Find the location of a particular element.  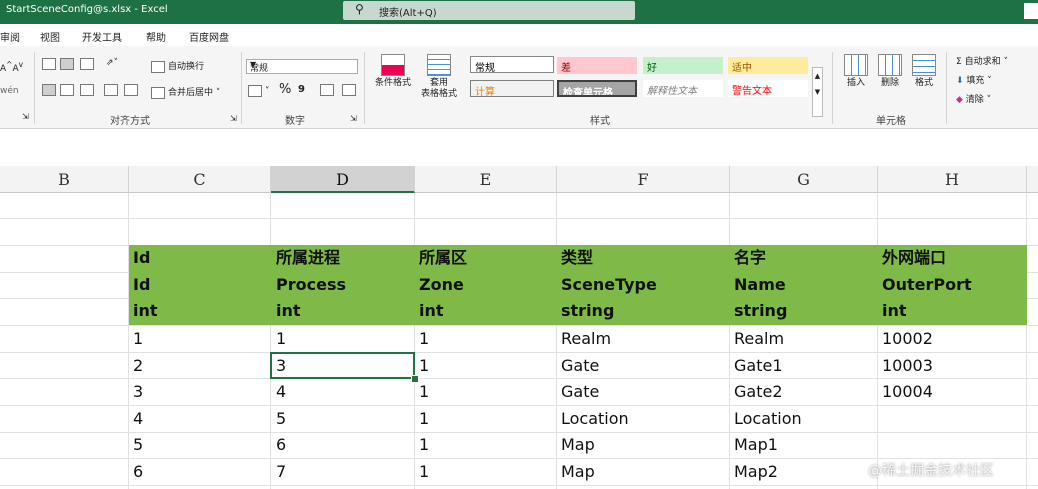

data-cell-g: Gate1 is located at coordinates (758, 366).